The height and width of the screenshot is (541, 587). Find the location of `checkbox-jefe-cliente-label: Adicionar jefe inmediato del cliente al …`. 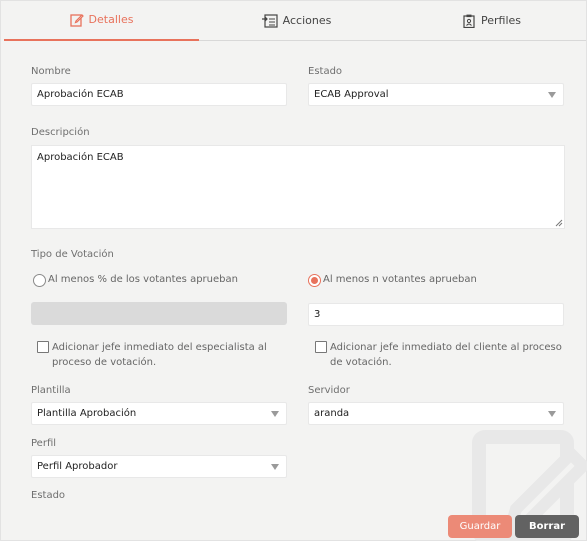

checkbox-jefe-cliente-label: Adicionar jefe inmediato del cliente al … is located at coordinates (446, 355).